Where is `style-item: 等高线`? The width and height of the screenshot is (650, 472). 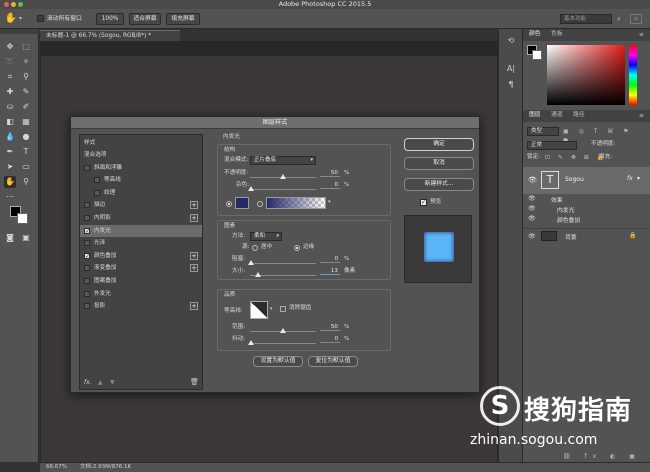
style-item: 等高线 is located at coordinates (141, 180).